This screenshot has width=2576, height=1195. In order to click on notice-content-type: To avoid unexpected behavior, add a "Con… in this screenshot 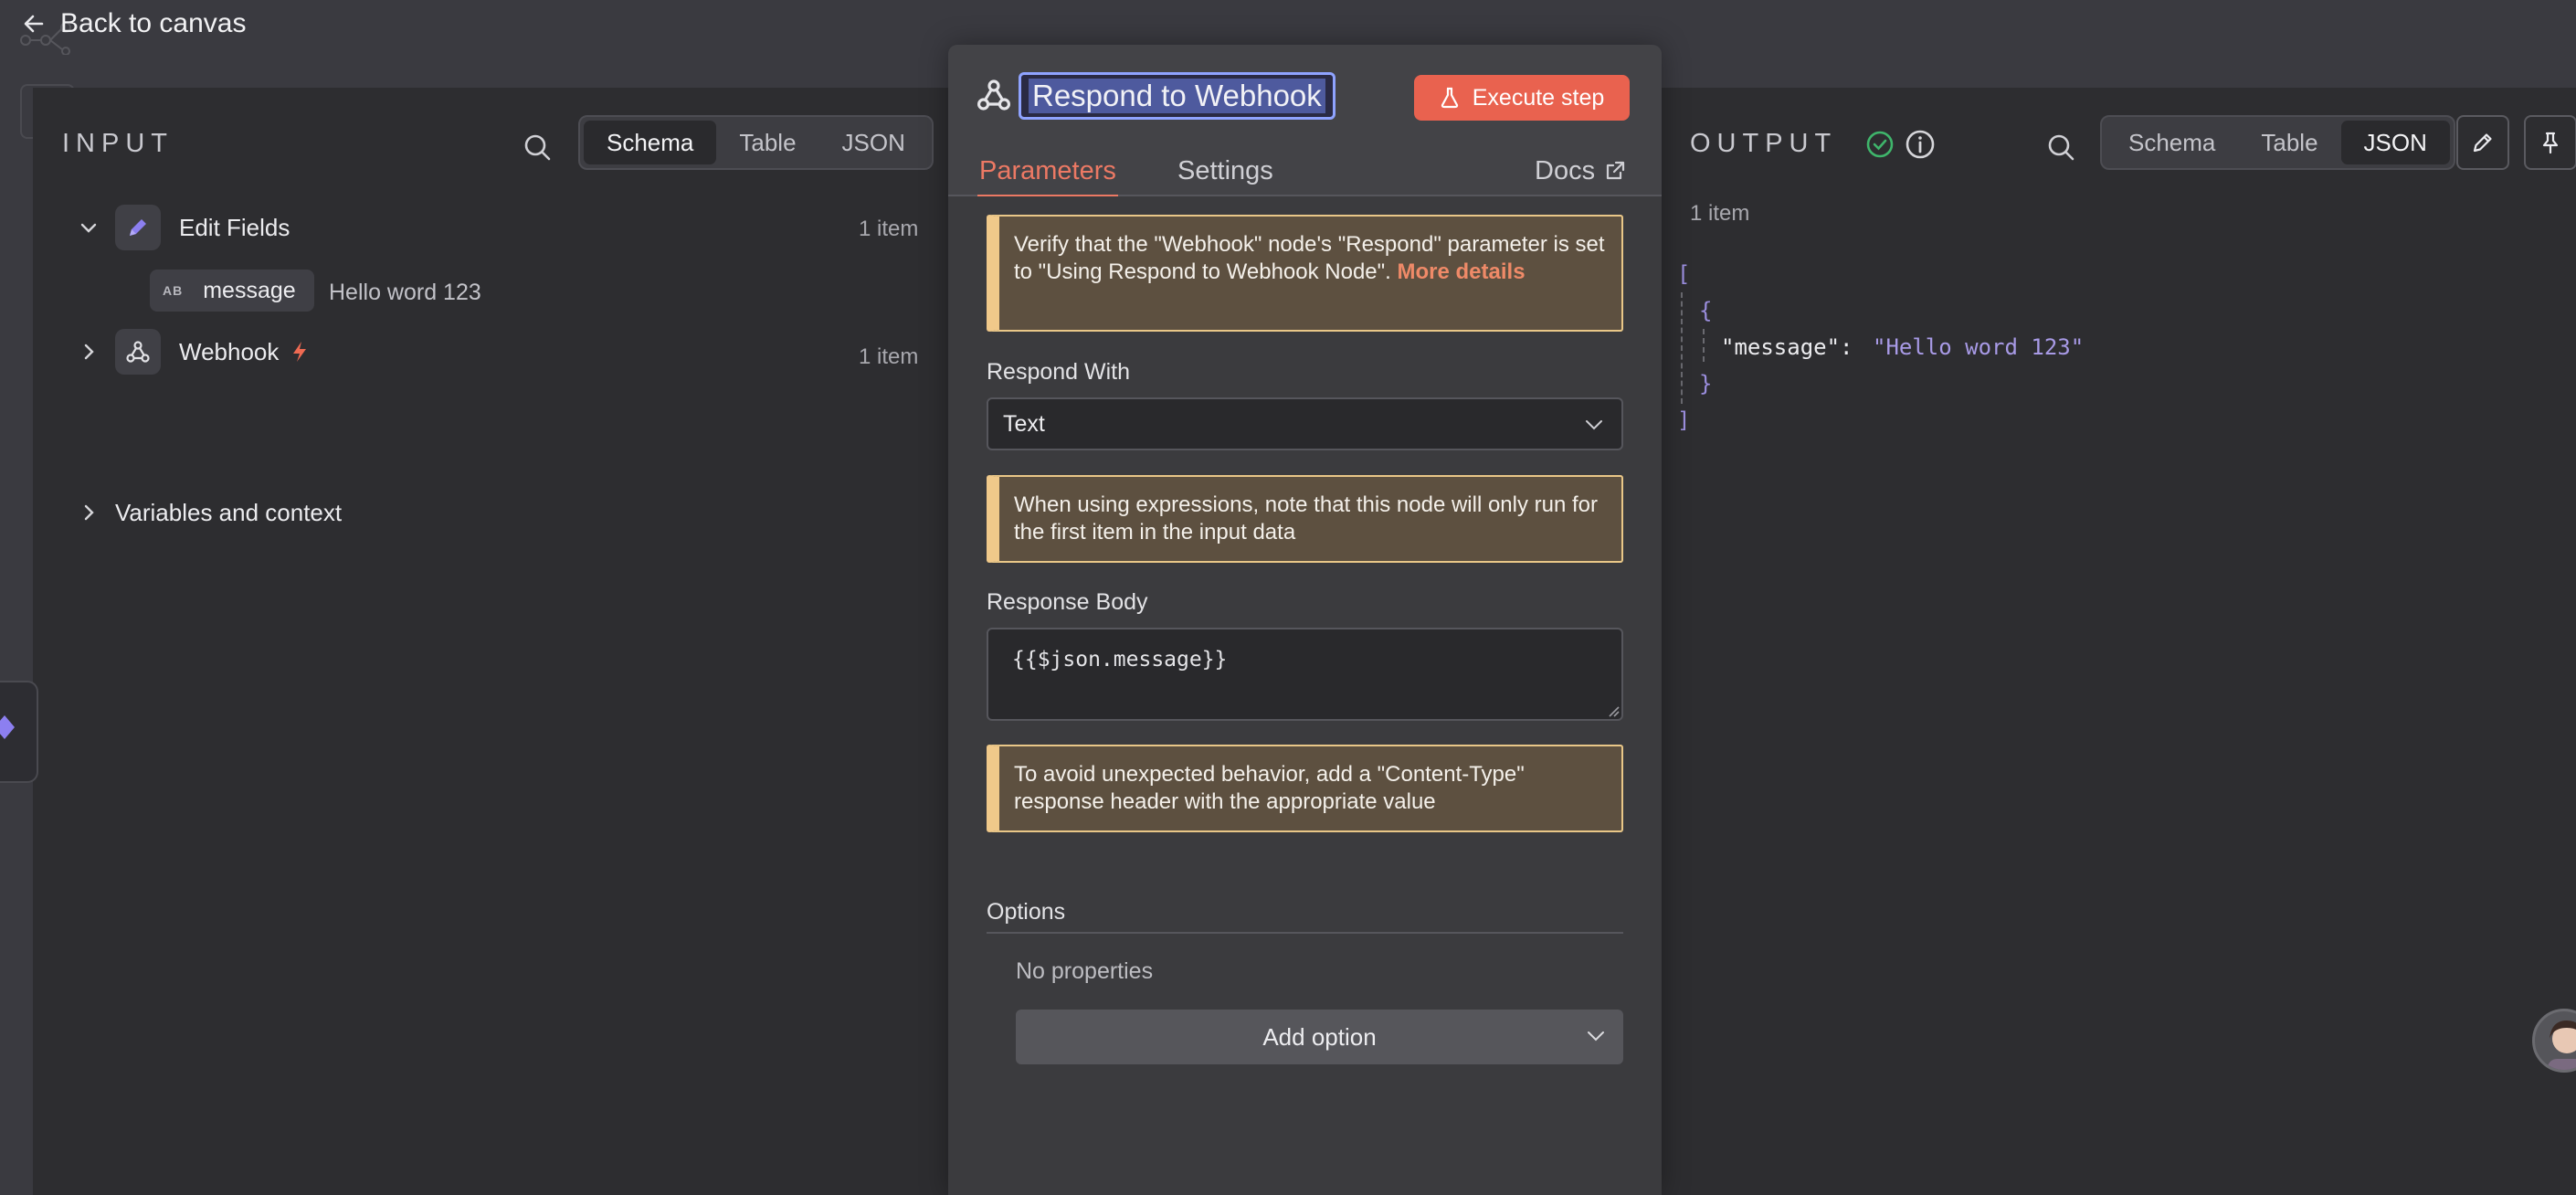, I will do `click(1305, 788)`.